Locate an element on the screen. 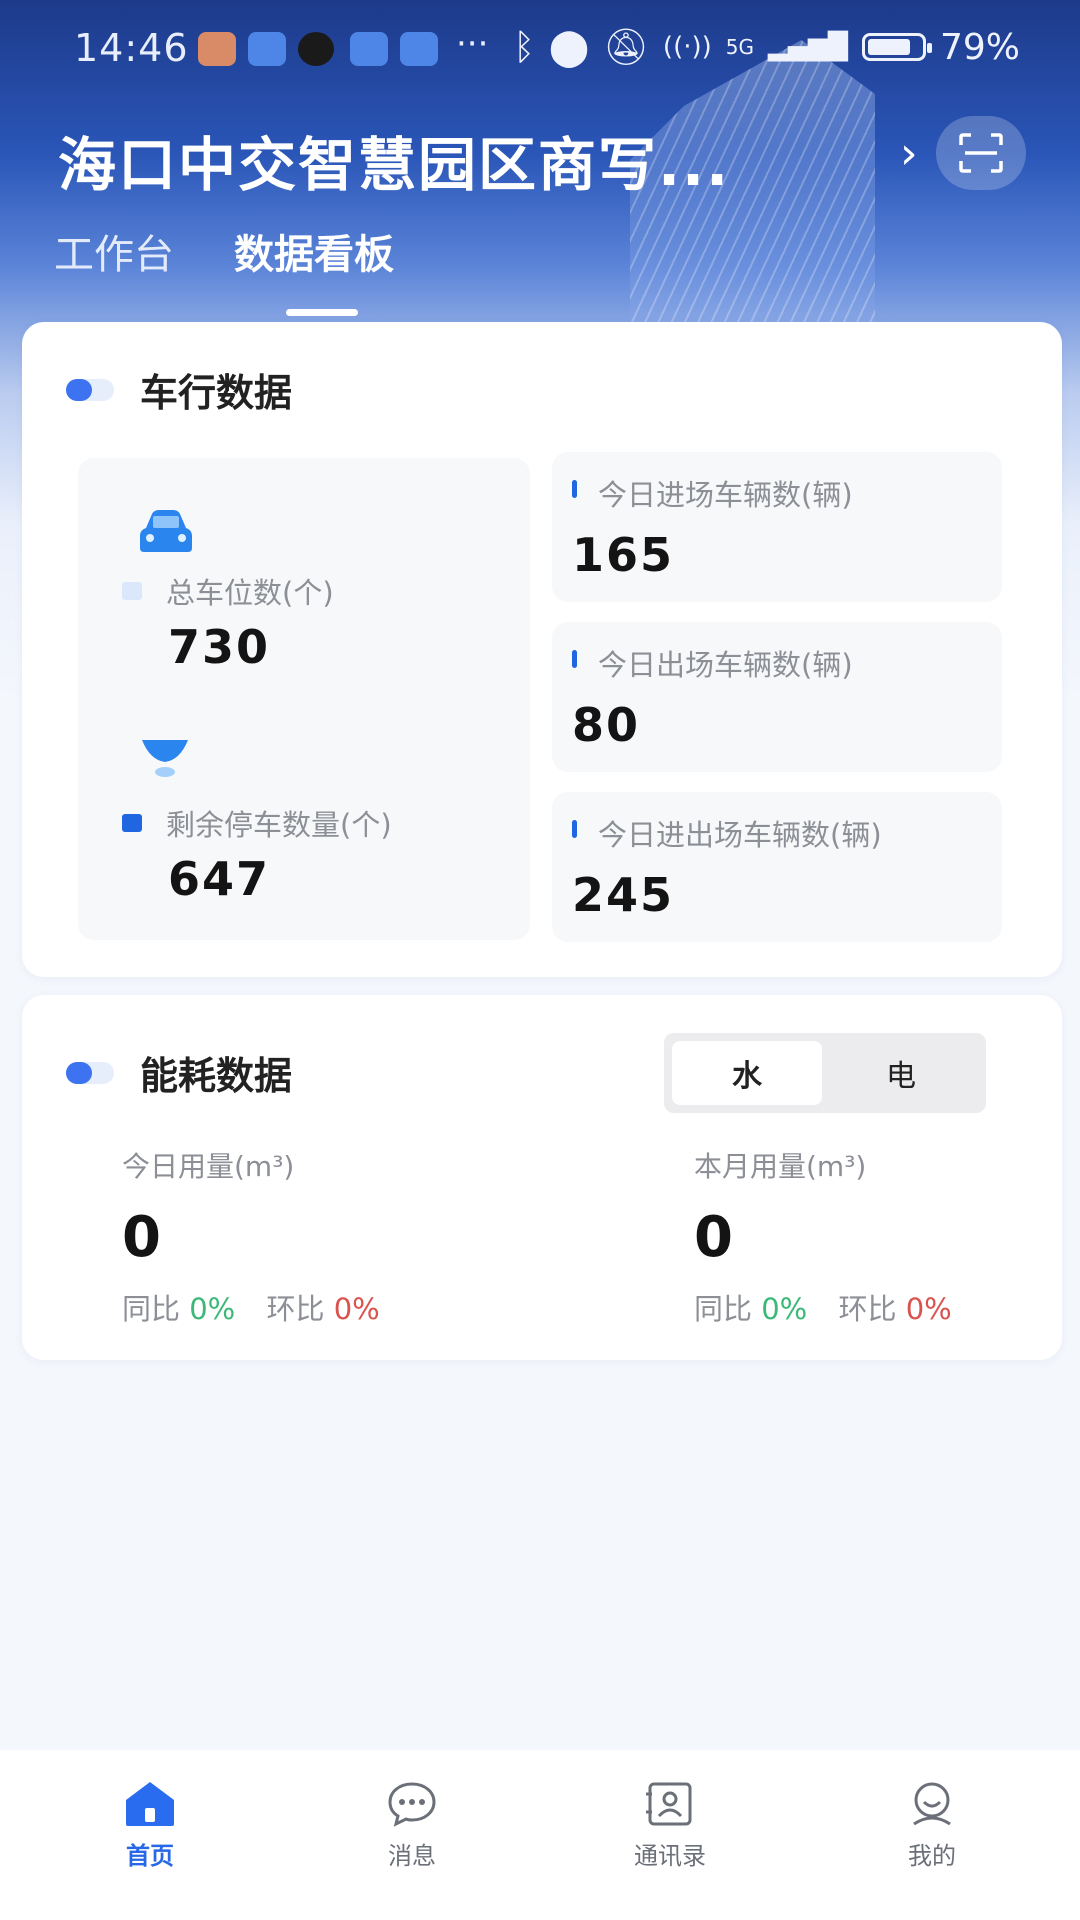 This screenshot has width=1080, height=1920. energy-card-title: 能耗数据 is located at coordinates (216, 1076).